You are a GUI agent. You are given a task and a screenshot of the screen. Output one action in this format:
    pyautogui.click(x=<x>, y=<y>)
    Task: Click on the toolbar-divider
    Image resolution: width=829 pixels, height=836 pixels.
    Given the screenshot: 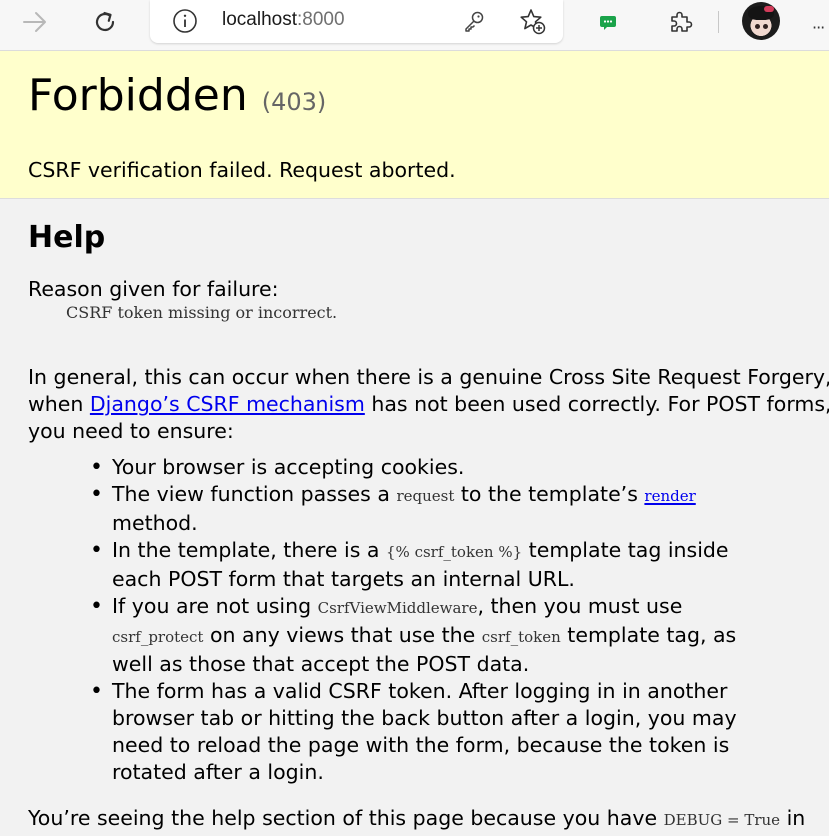 What is the action you would take?
    pyautogui.click(x=718, y=22)
    